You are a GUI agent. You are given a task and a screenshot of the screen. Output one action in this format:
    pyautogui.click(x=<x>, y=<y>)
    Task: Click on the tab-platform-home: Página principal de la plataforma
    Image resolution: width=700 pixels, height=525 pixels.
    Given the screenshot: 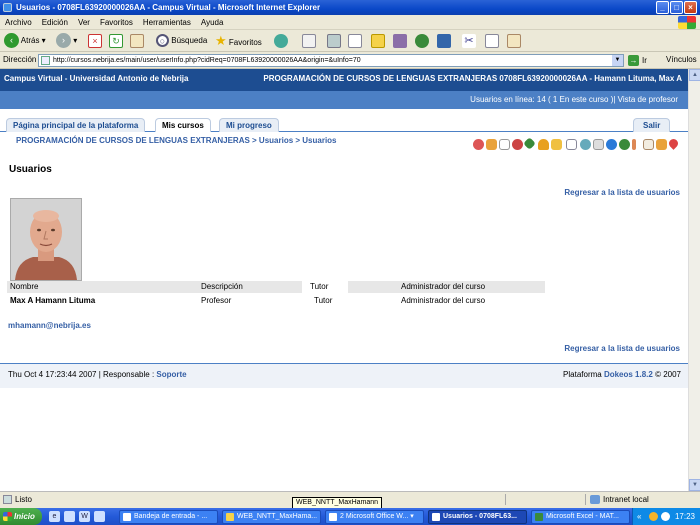 What is the action you would take?
    pyautogui.click(x=76, y=125)
    